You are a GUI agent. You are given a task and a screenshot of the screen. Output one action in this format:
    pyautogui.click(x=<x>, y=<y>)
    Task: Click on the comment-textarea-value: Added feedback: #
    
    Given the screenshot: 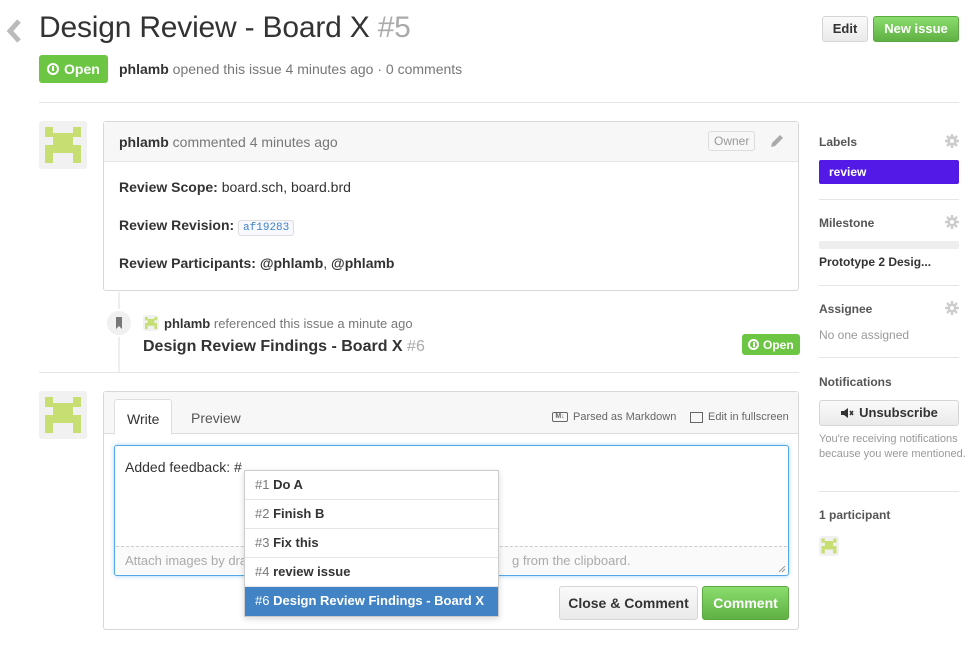 What is the action you would take?
    pyautogui.click(x=183, y=467)
    